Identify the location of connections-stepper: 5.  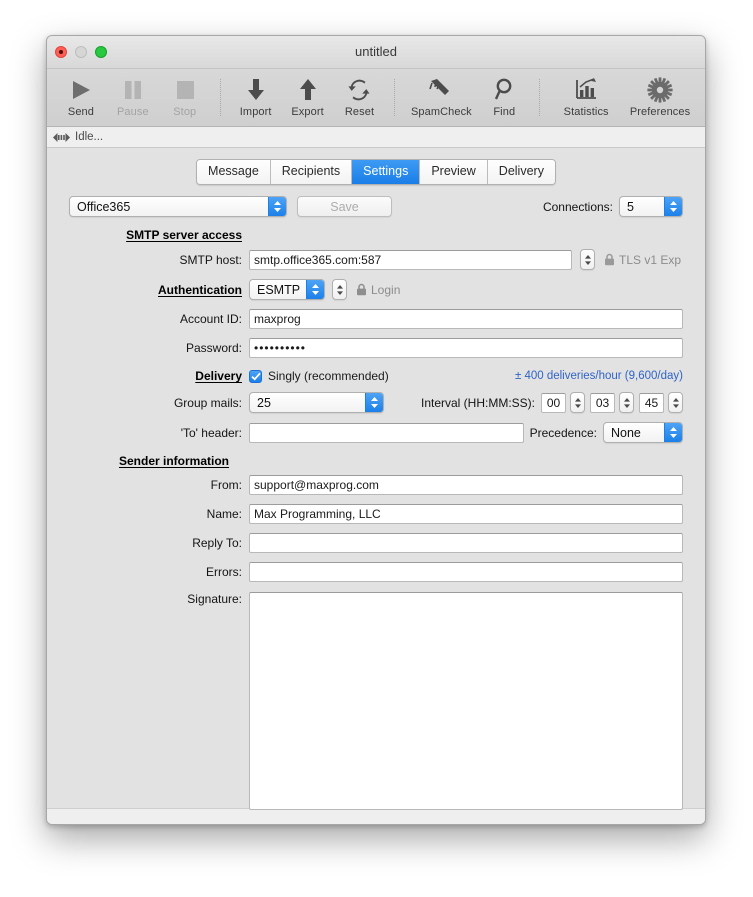
(651, 206).